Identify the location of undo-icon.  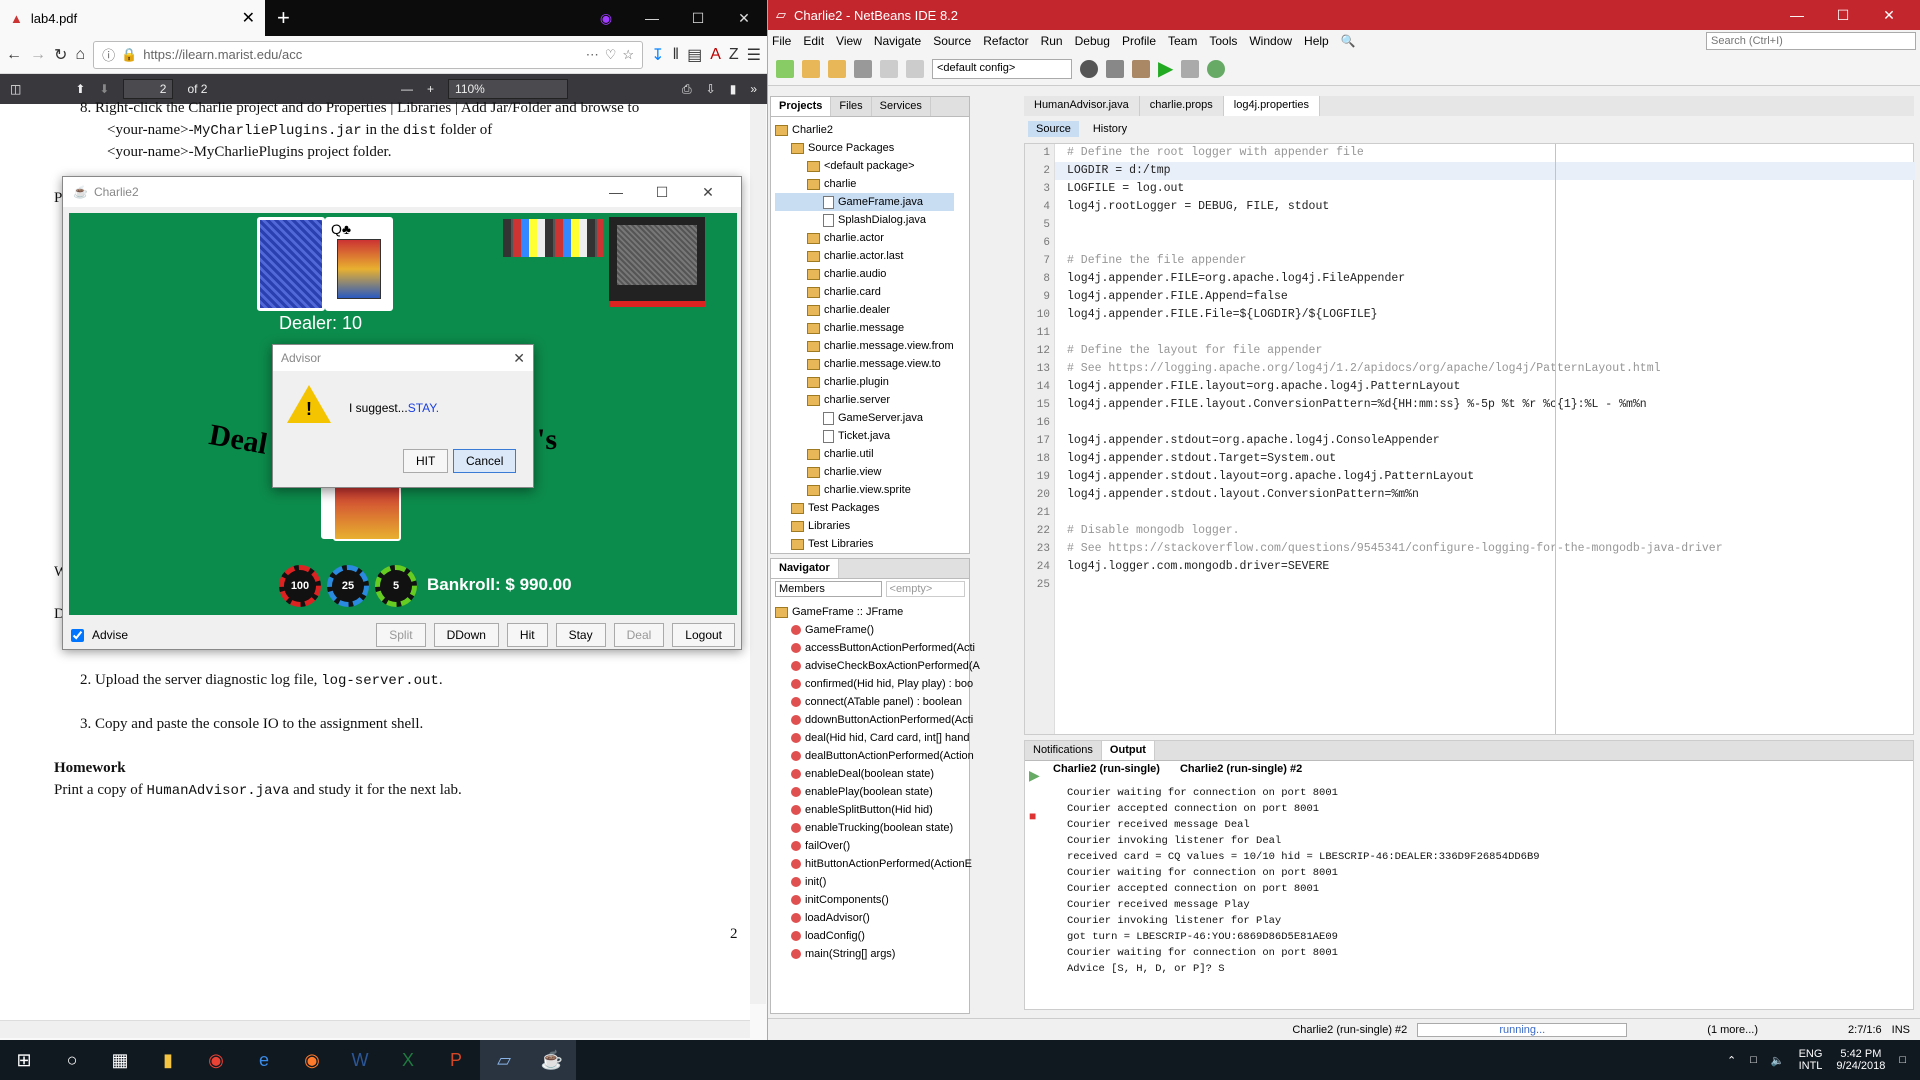
(889, 68).